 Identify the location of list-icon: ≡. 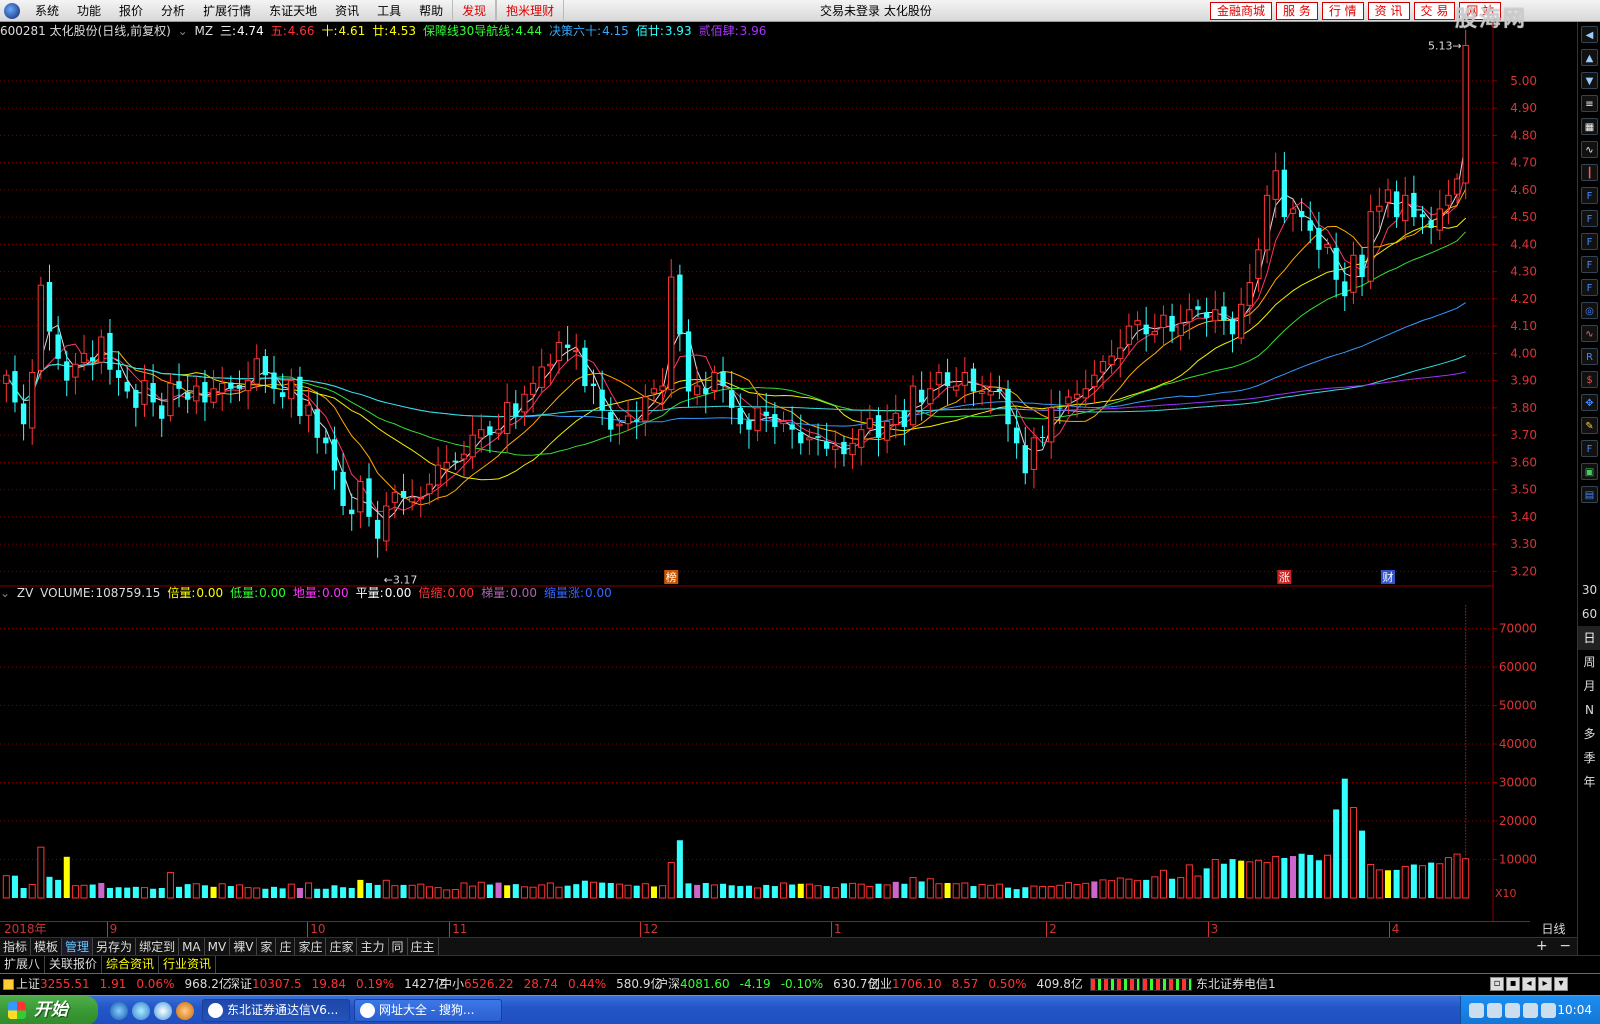
(1589, 103).